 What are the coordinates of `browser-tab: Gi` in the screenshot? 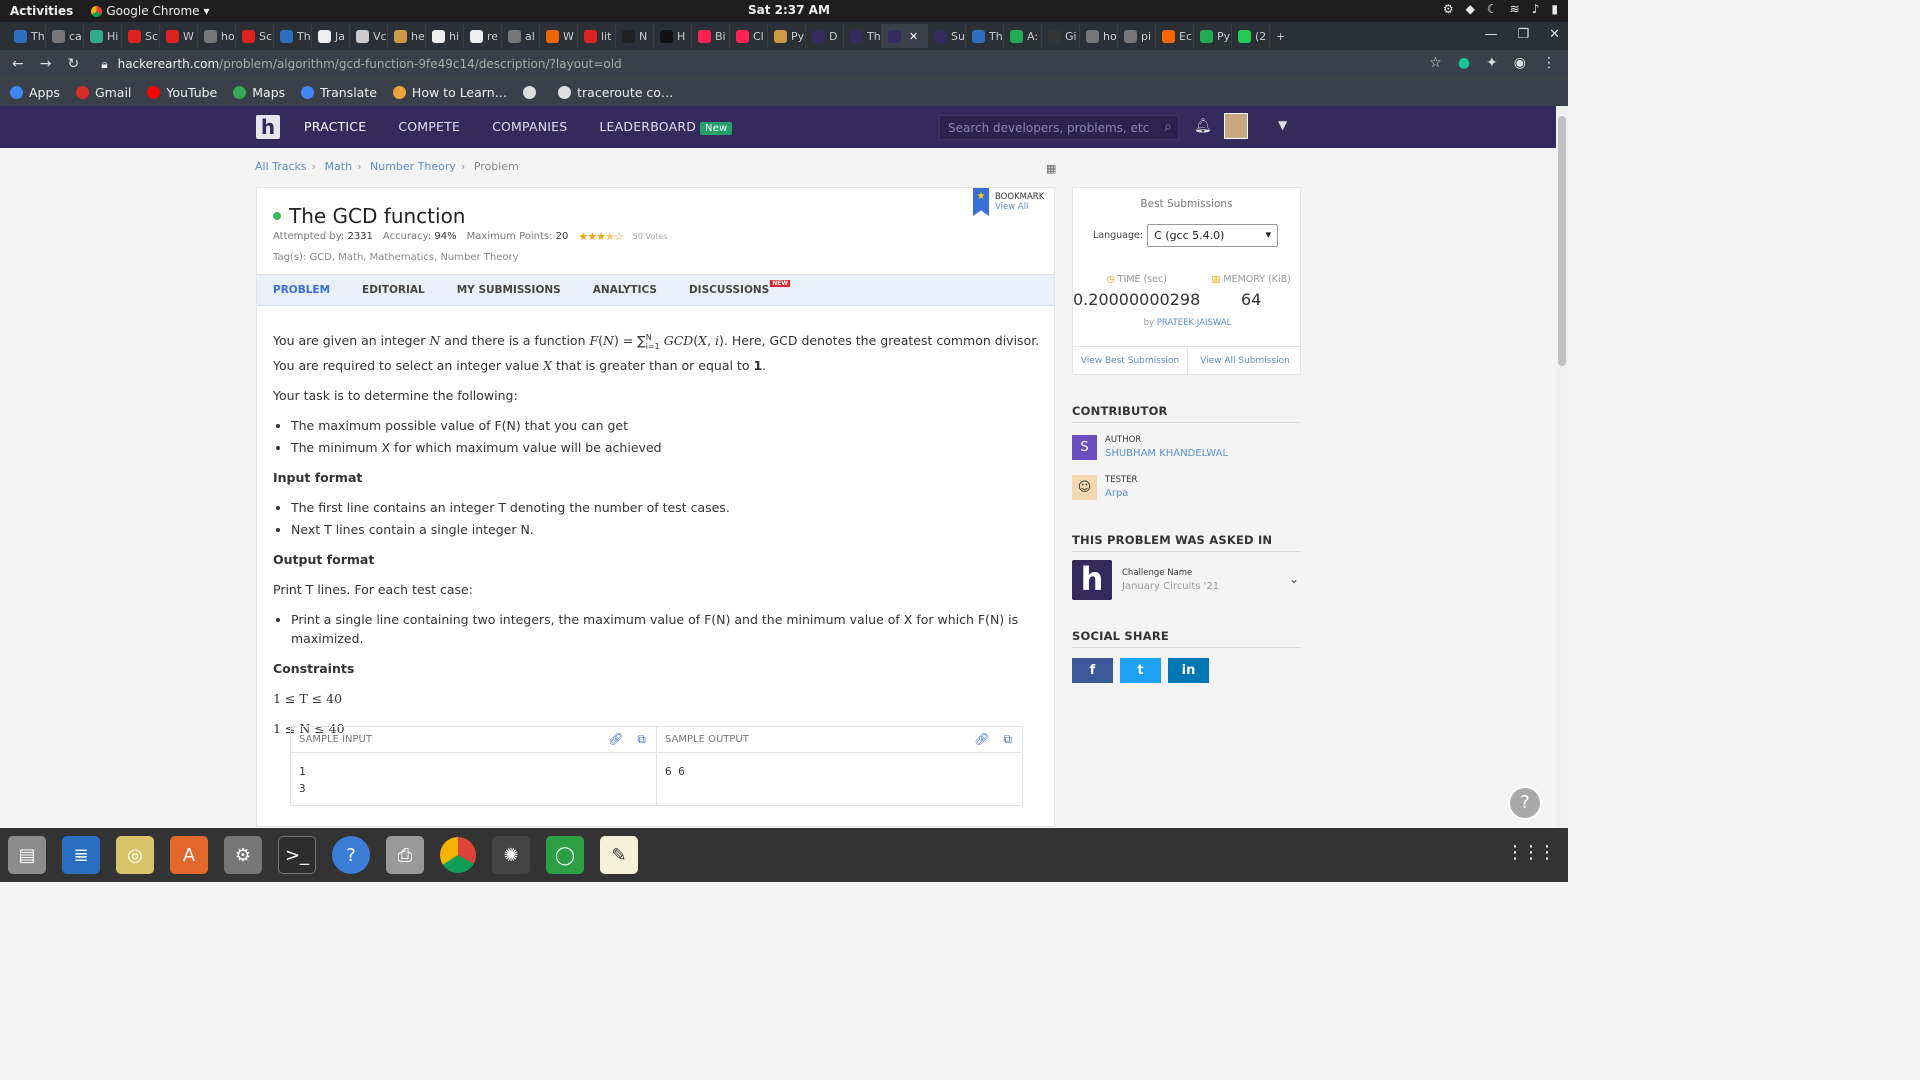 It's located at (1061, 36).